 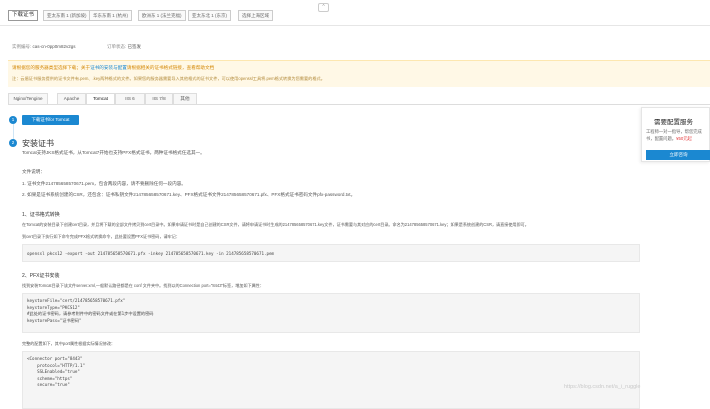 I want to click on download-tomcat-cert-button: 下载证书for Tomcat, so click(x=50, y=120).